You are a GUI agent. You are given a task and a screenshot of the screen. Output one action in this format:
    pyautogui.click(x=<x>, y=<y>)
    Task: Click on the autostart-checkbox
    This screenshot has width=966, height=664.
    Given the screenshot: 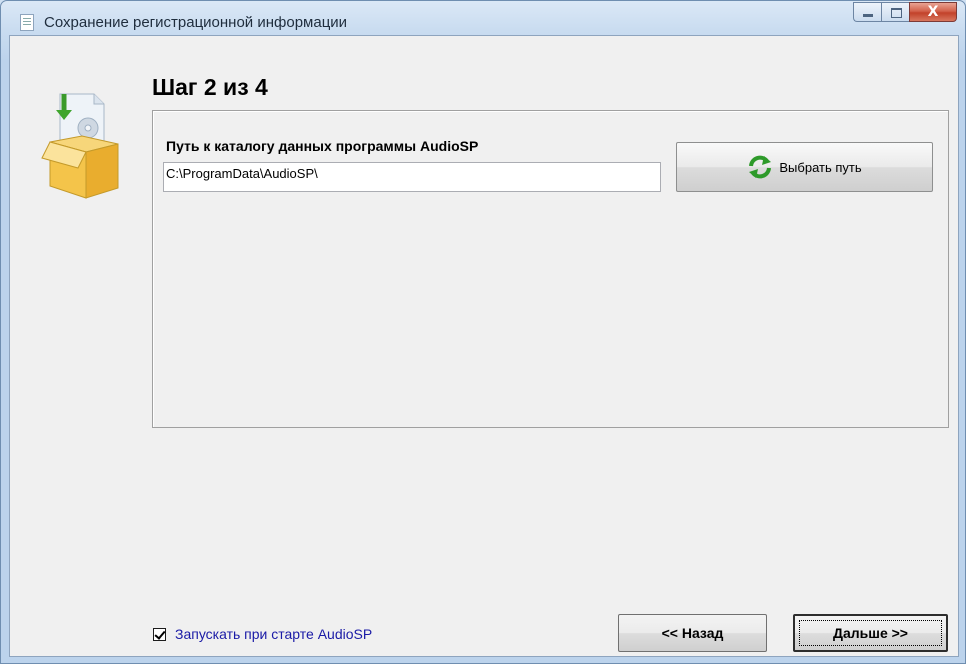 What is the action you would take?
    pyautogui.click(x=159, y=634)
    